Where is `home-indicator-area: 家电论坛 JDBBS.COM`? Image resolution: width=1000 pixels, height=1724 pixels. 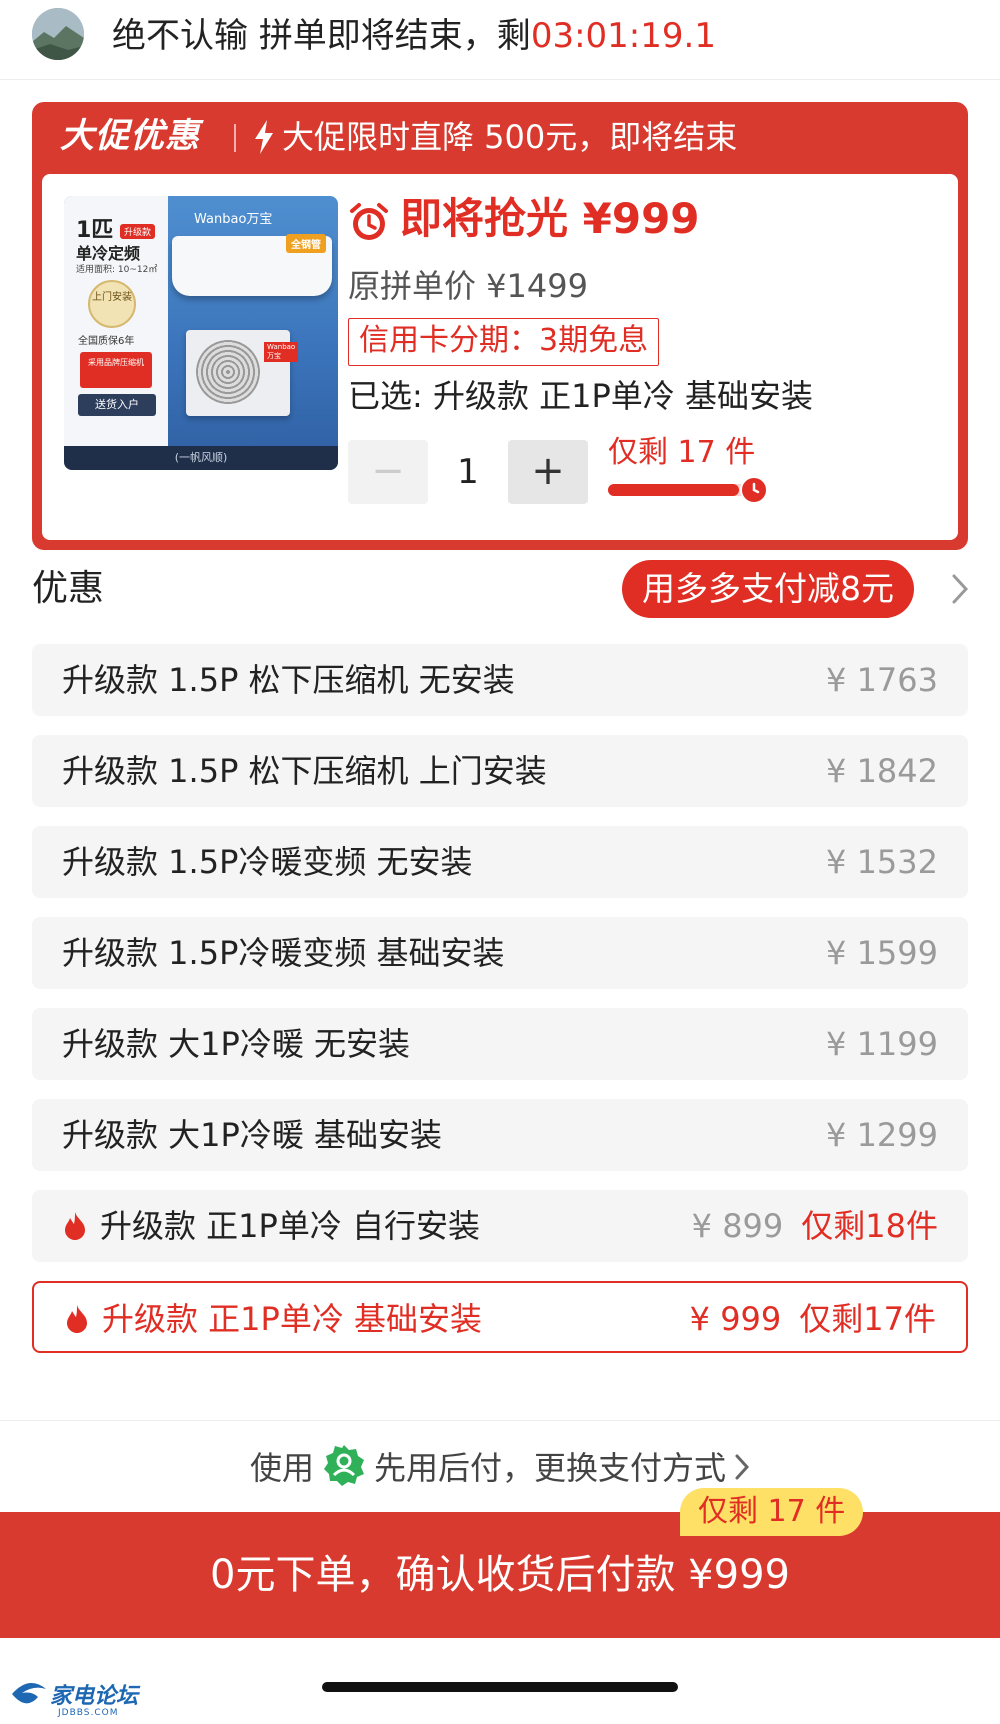 home-indicator-area: 家电论坛 JDBBS.COM is located at coordinates (500, 1681).